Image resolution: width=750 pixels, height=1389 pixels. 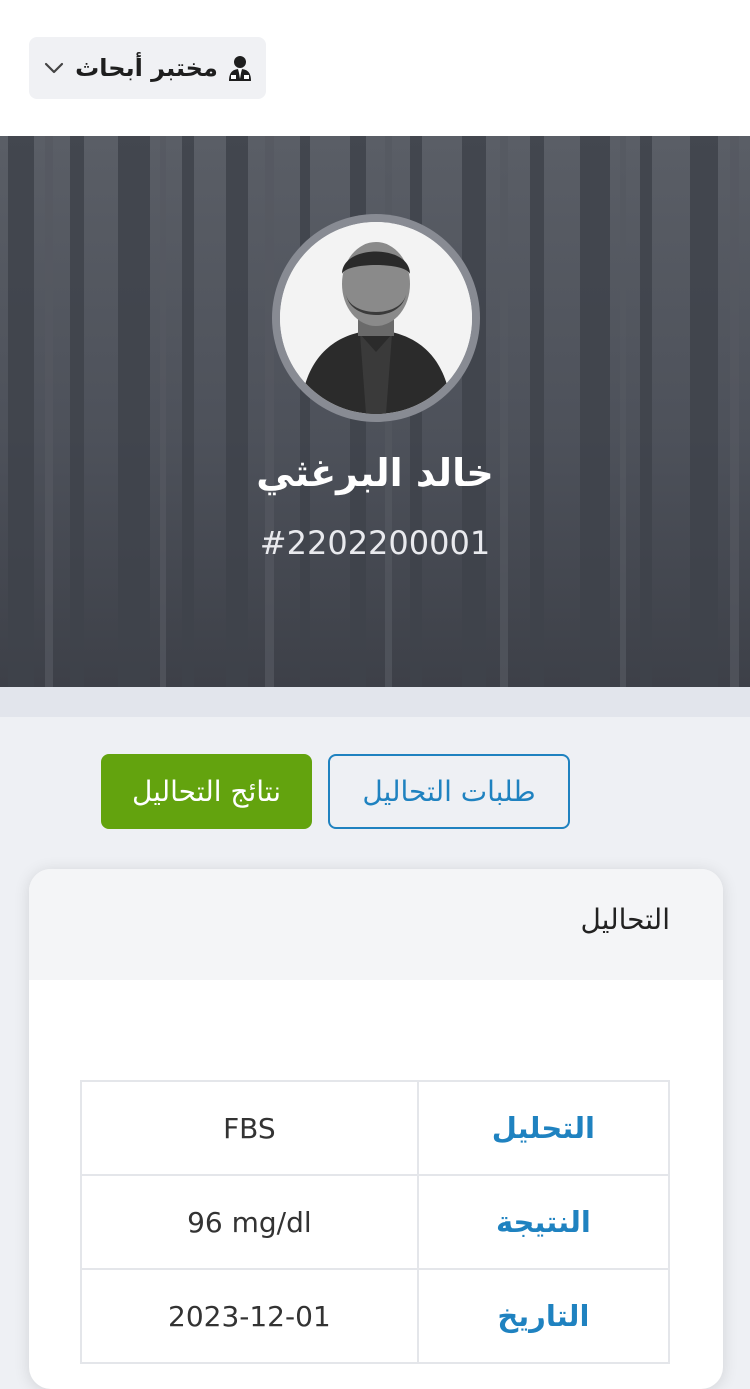 I want to click on card-header: التحاليل, so click(x=376, y=924).